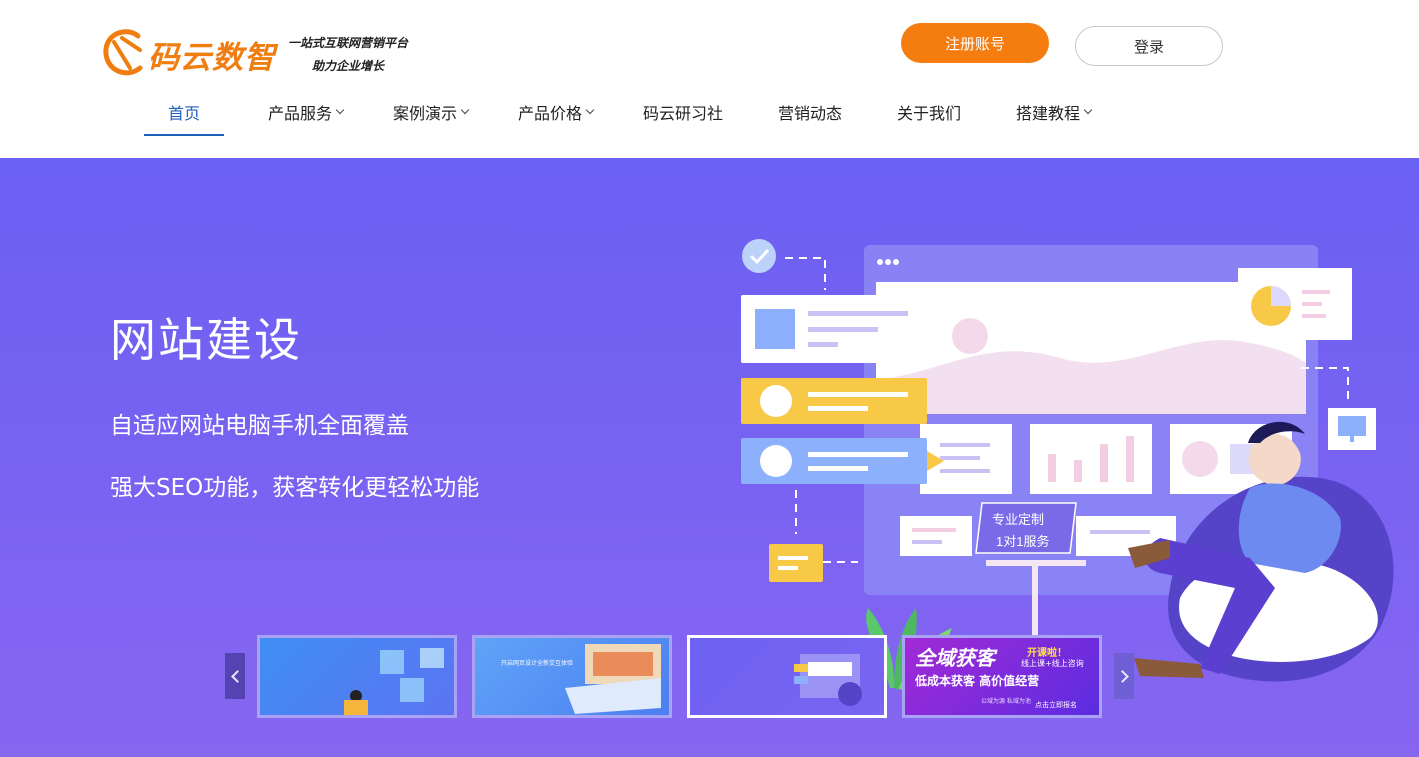 The image size is (1419, 757). What do you see at coordinates (1052, 663) in the screenshot?
I see `thumb-4-small: 线上课+线上咨询` at bounding box center [1052, 663].